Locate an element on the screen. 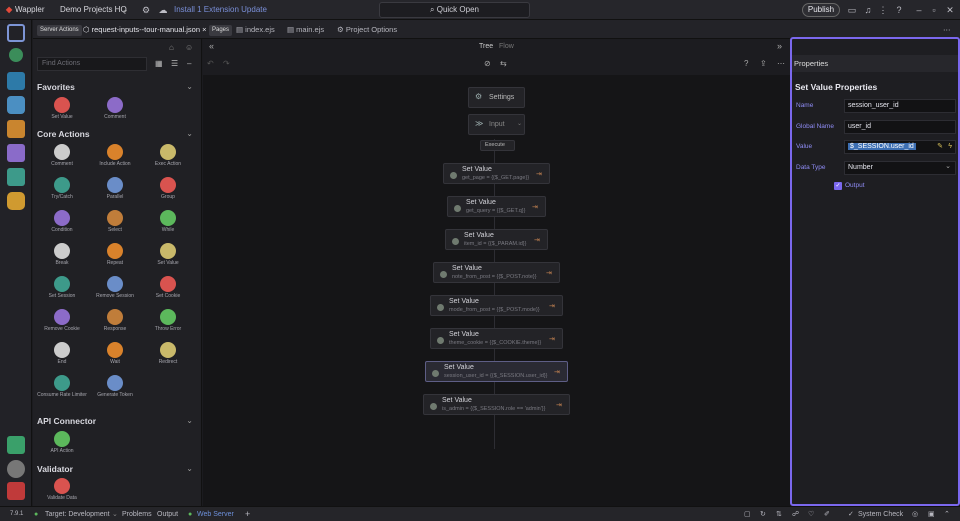 This screenshot has height=521, width=960. expand-icon: ⌃ is located at coordinates (947, 514).